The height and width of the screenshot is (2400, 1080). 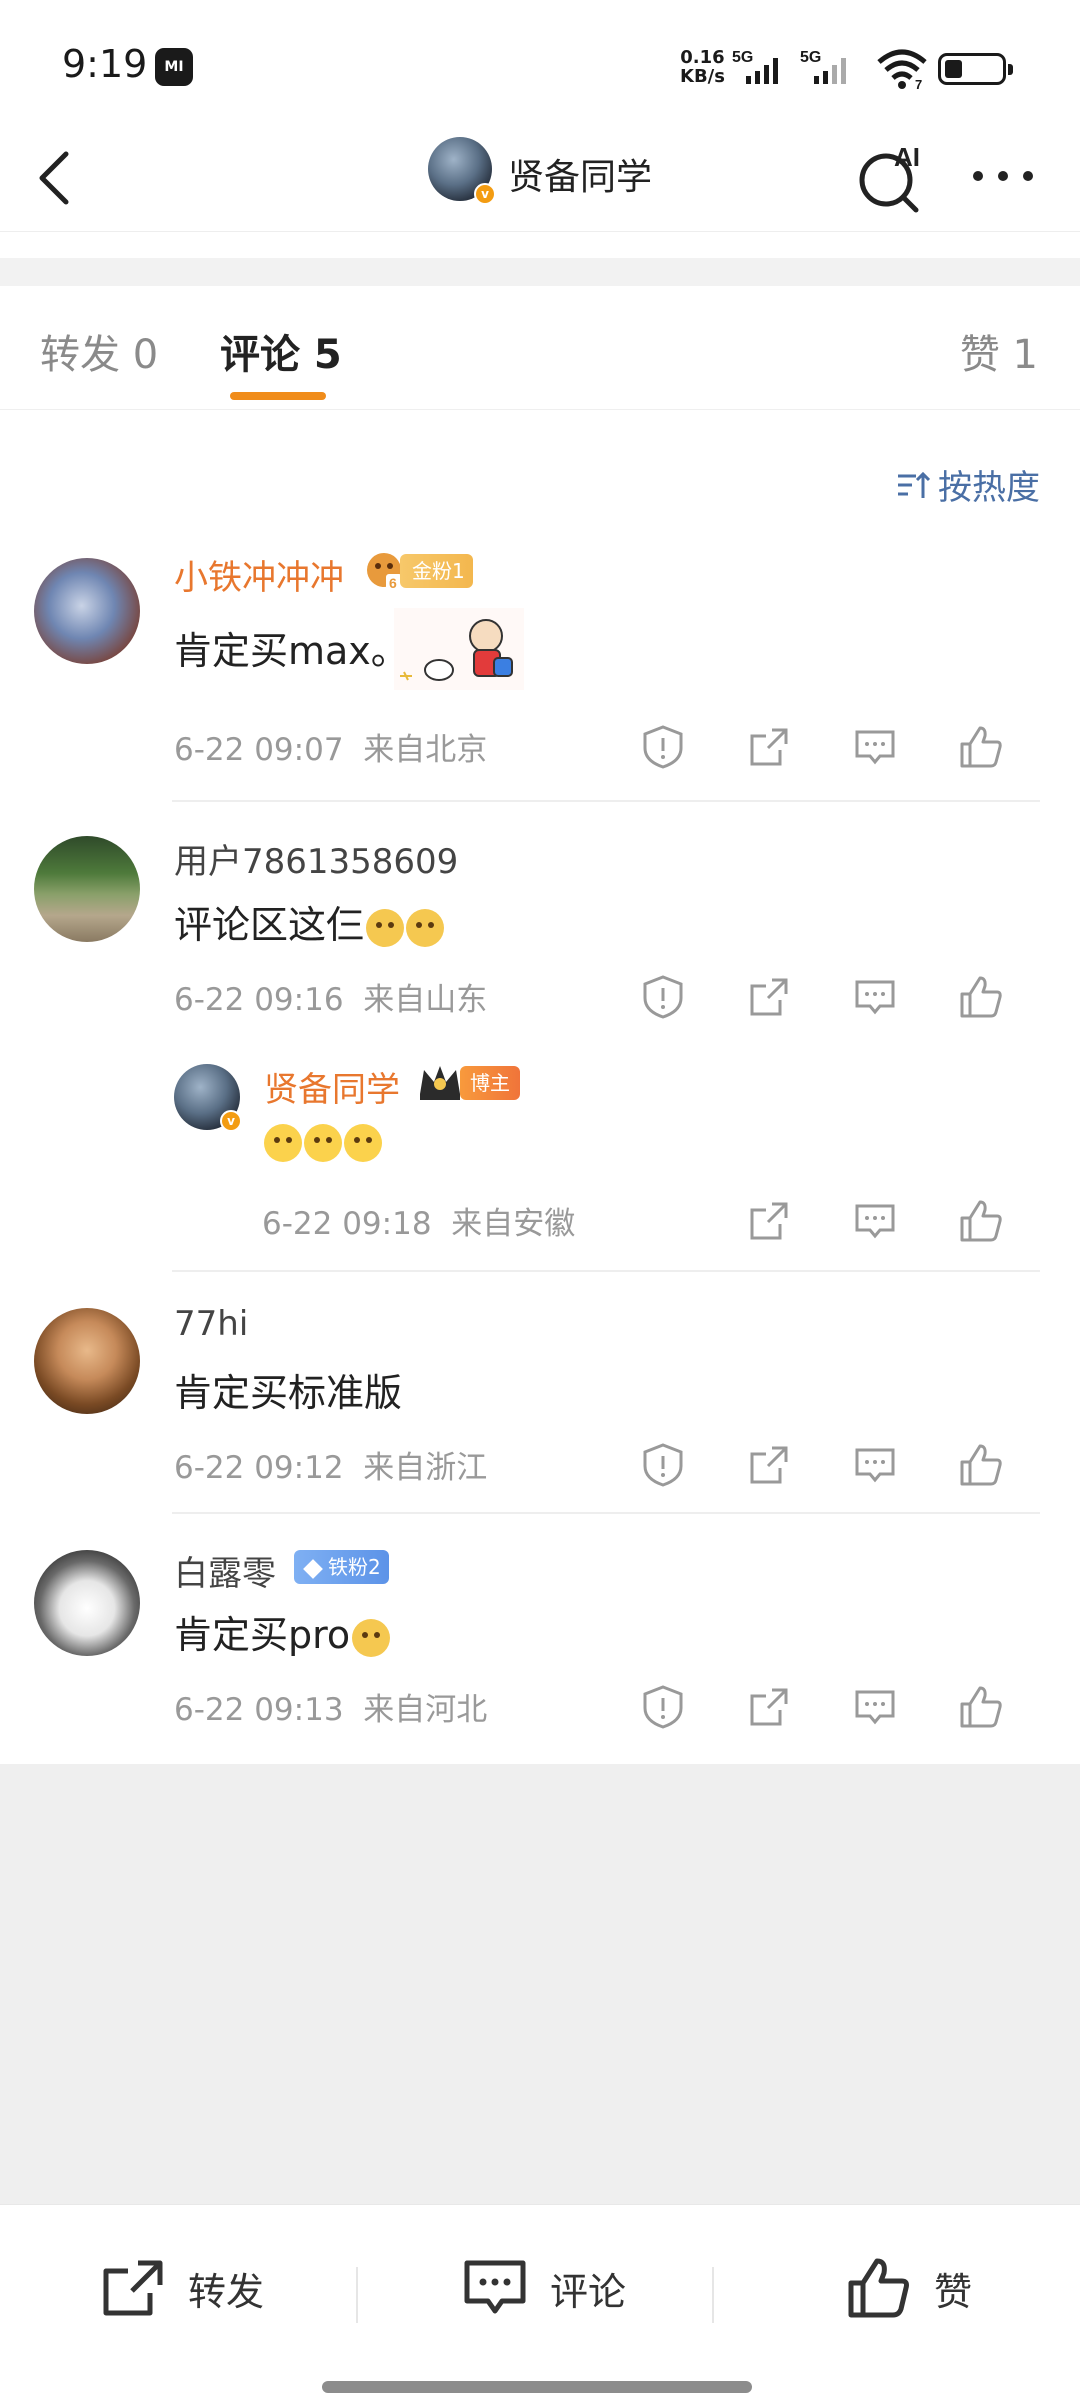 What do you see at coordinates (330, 746) in the screenshot?
I see `comment-meta: 6-22 09:07 来自北京` at bounding box center [330, 746].